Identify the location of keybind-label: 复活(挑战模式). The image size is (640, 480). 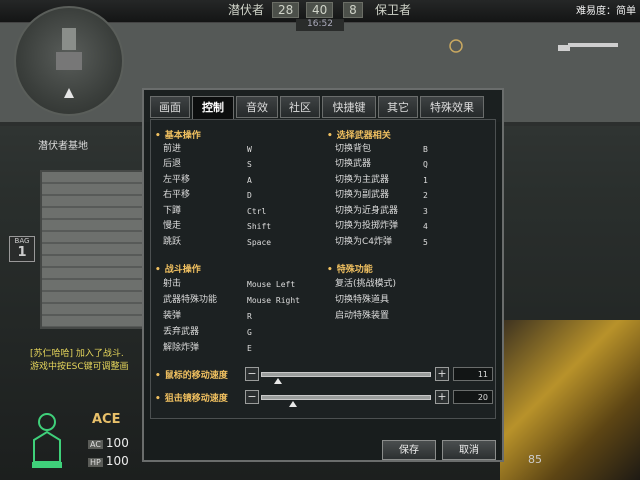
(366, 284).